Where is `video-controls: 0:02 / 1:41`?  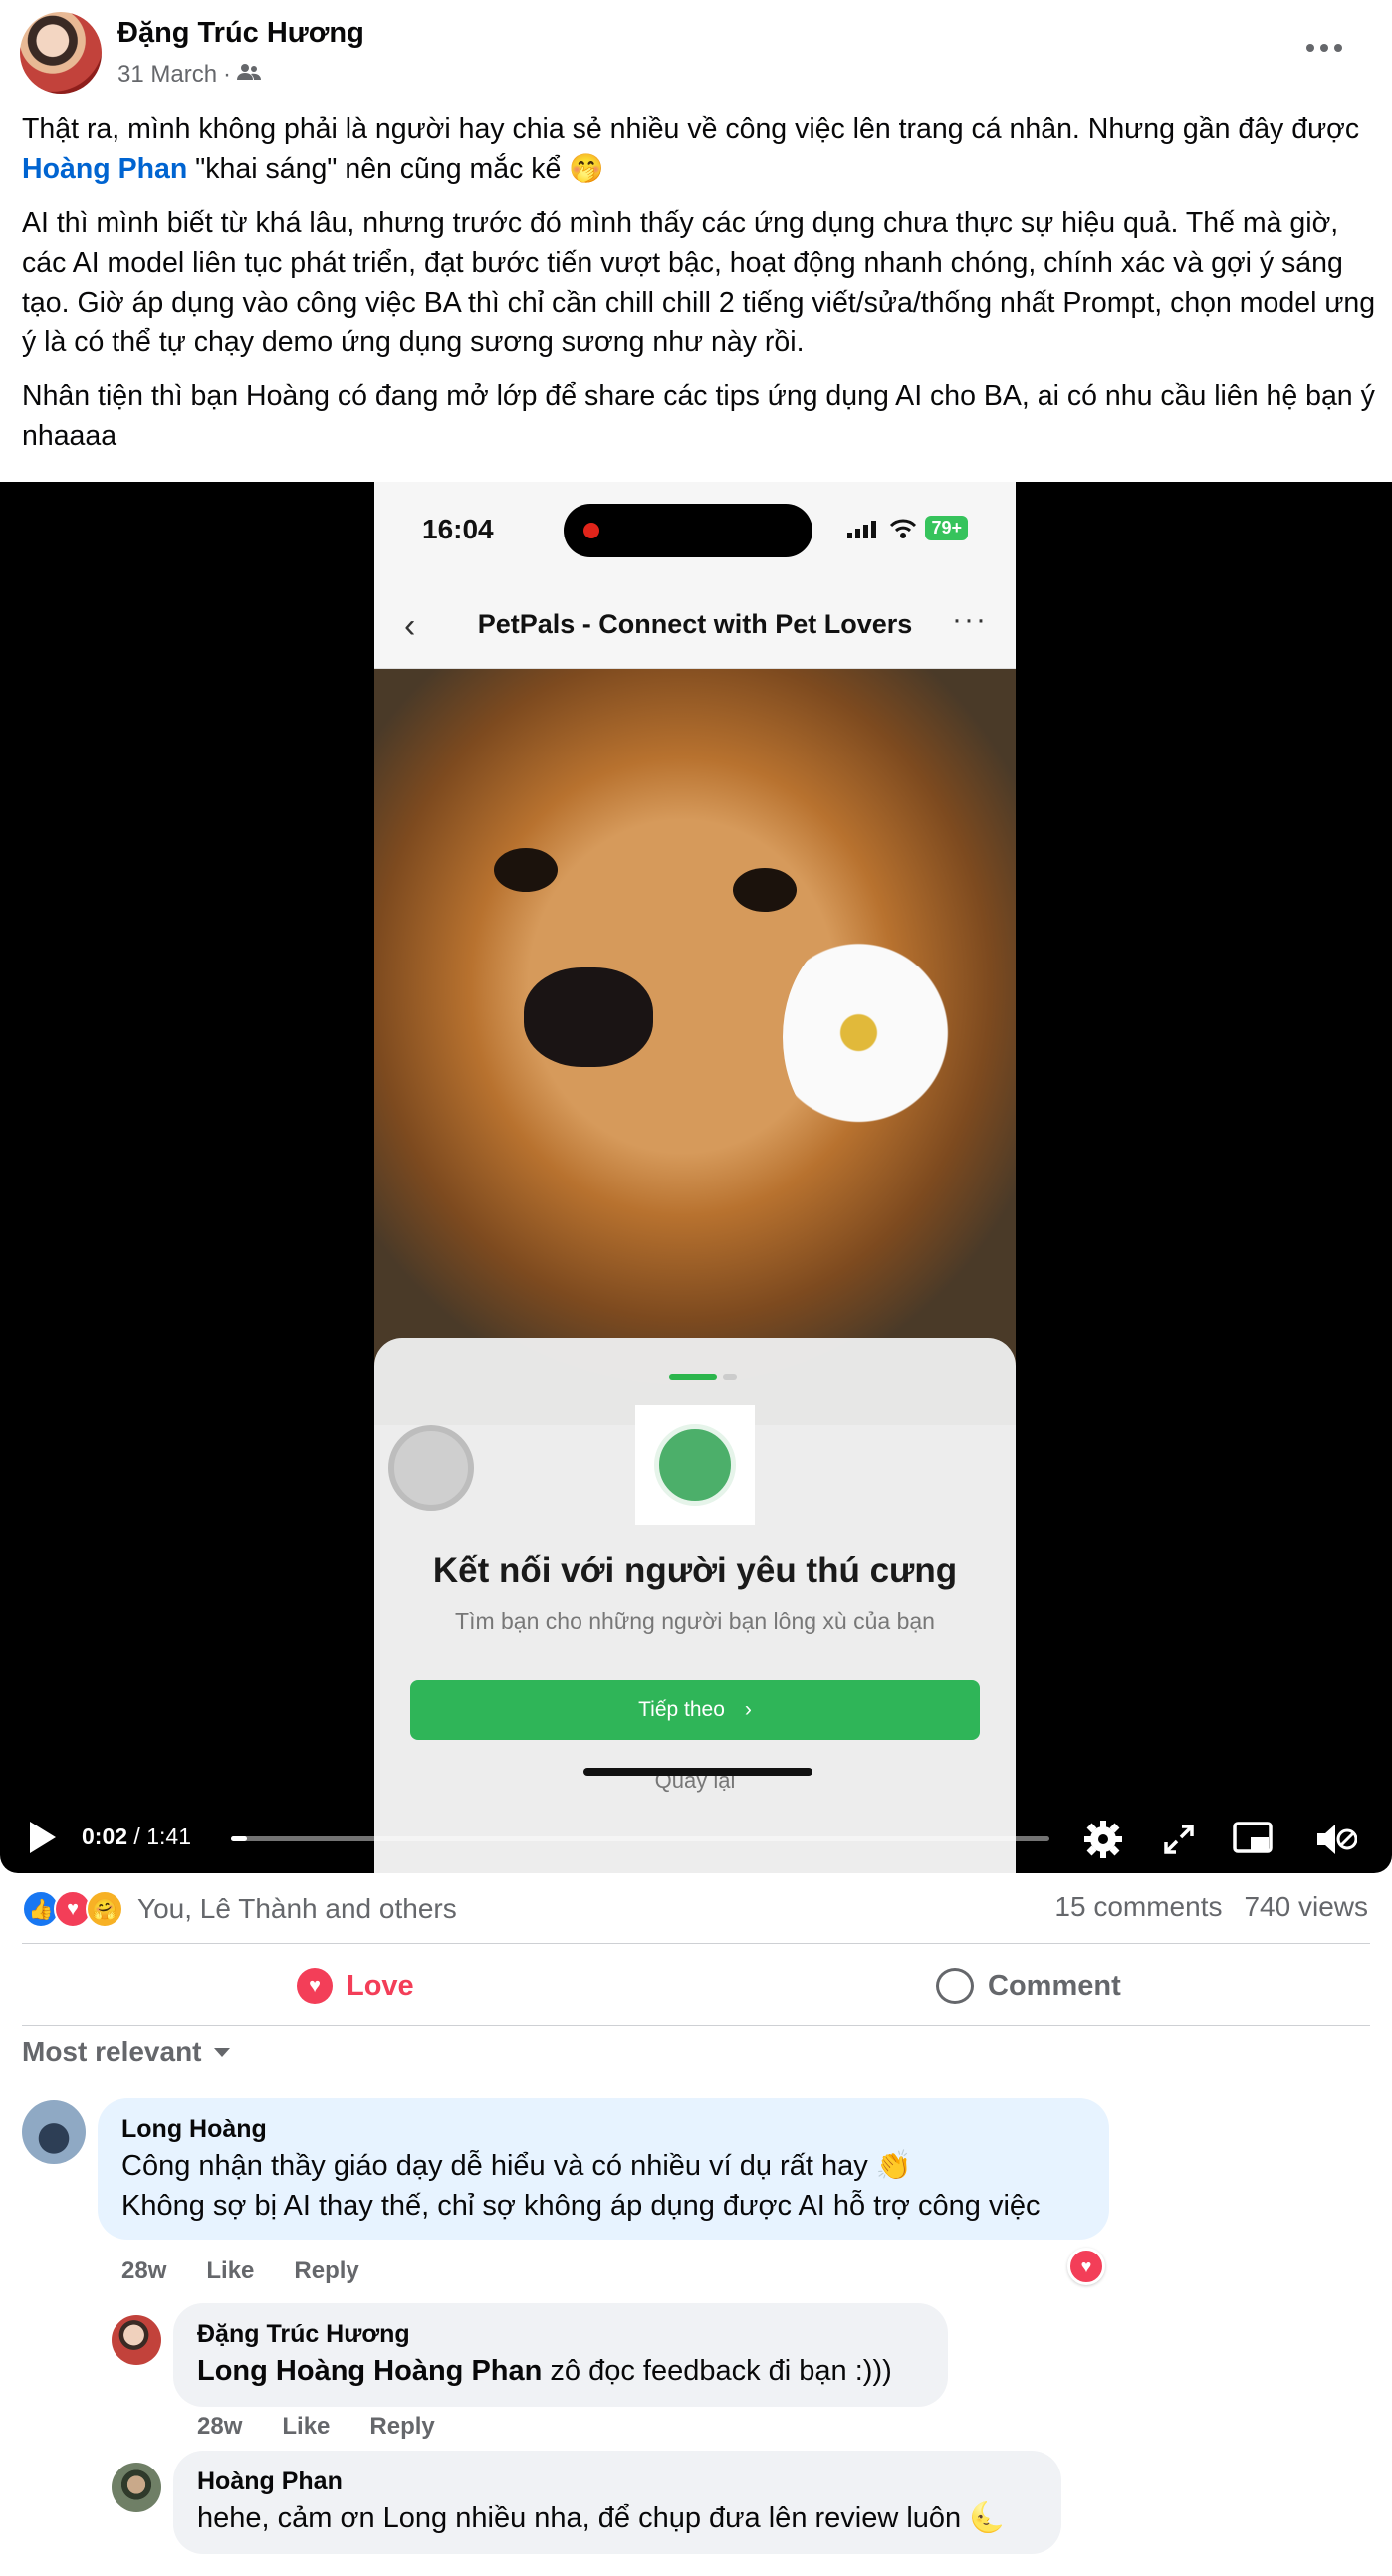 video-controls: 0:02 / 1:41 is located at coordinates (696, 1844).